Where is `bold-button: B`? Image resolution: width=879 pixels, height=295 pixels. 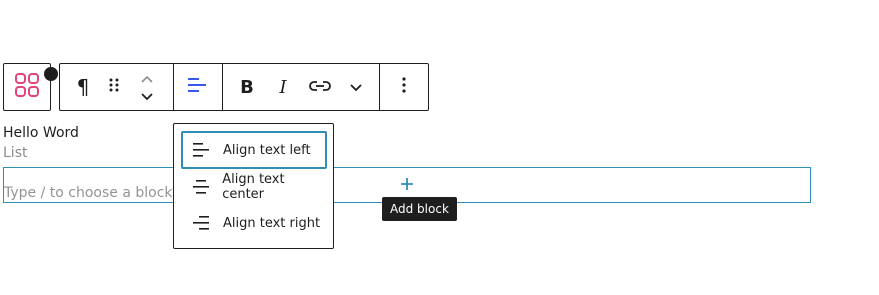
bold-button: B is located at coordinates (247, 87).